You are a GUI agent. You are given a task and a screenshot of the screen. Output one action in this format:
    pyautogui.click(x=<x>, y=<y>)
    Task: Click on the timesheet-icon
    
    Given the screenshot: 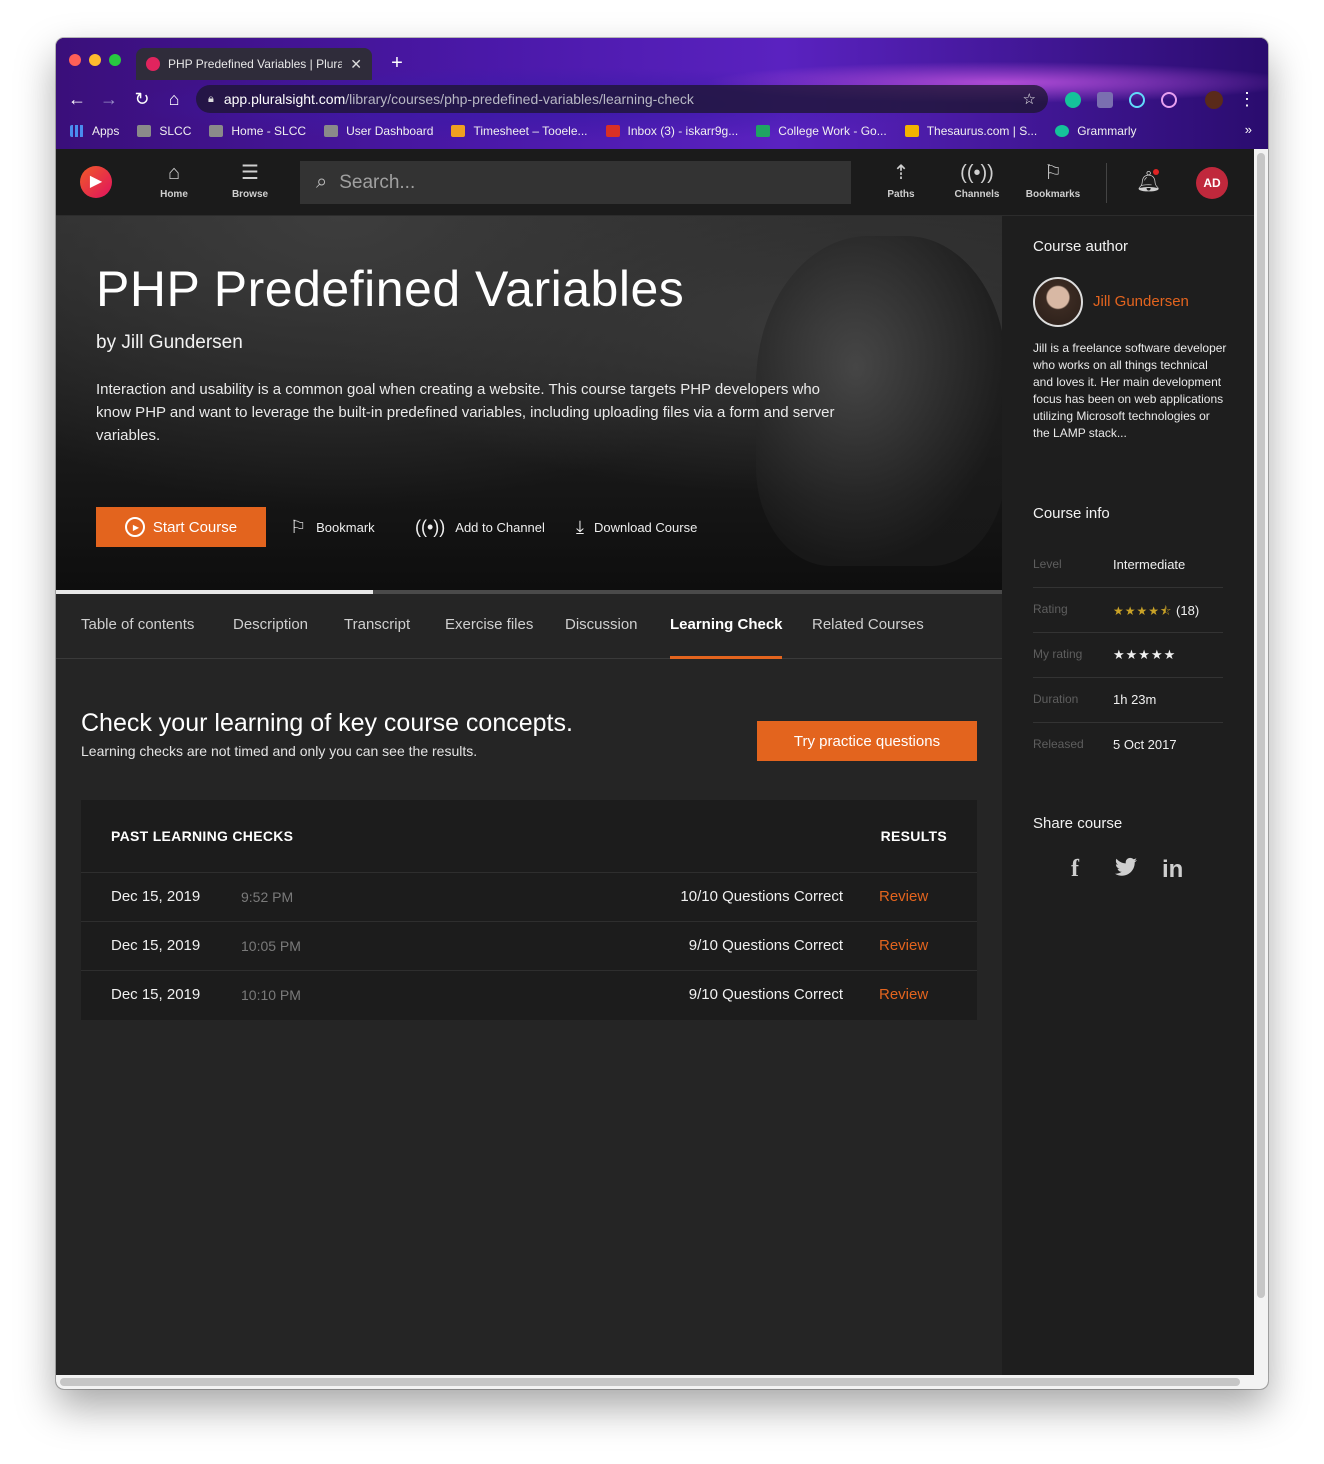 What is the action you would take?
    pyautogui.click(x=458, y=131)
    